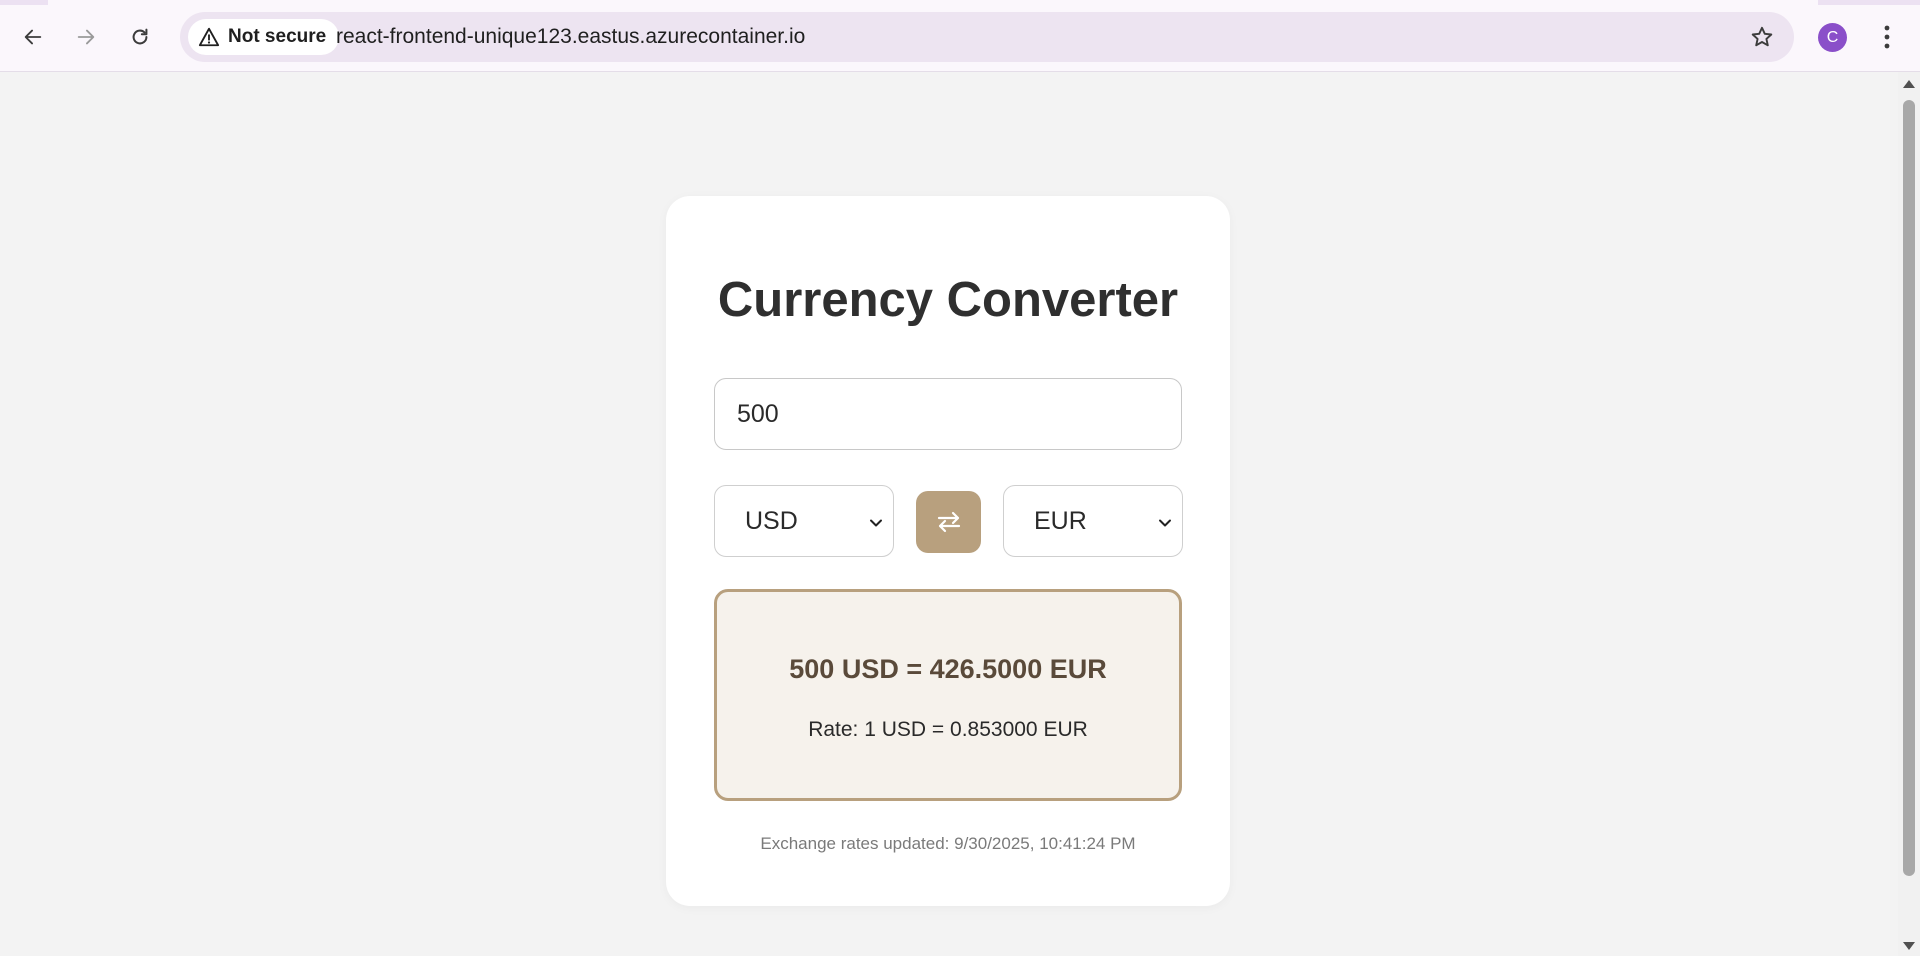 The width and height of the screenshot is (1920, 956). Describe the element at coordinates (948, 300) in the screenshot. I see `page-title: Currency Converter` at that location.